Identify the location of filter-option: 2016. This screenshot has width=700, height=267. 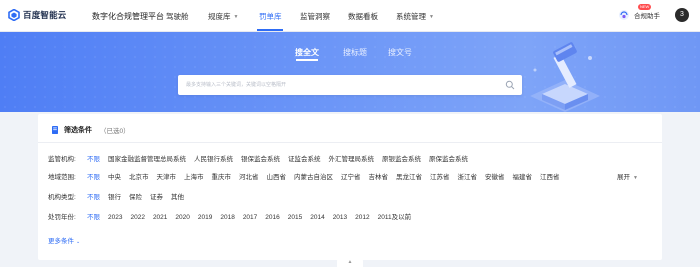
(272, 217).